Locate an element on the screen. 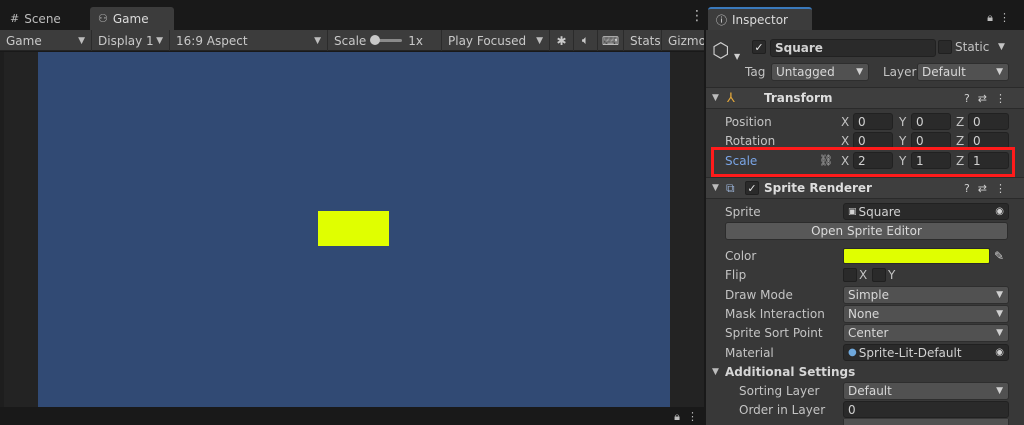  sprite-value: Square is located at coordinates (879, 211).